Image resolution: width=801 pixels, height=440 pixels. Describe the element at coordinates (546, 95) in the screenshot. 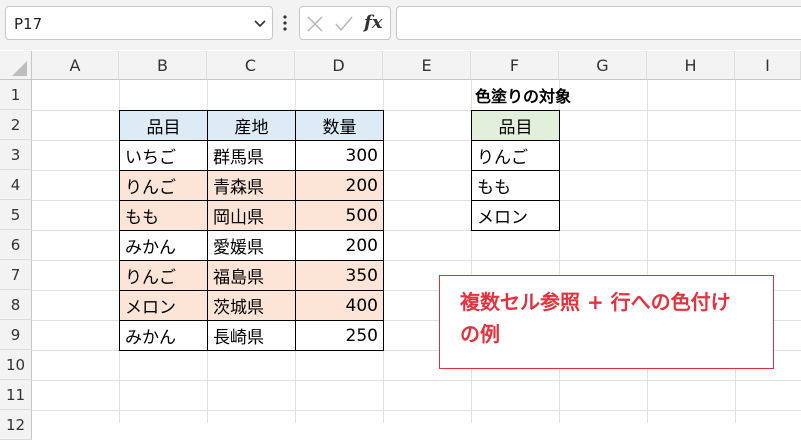

I see `target-table-title: 色塗りの対象` at that location.